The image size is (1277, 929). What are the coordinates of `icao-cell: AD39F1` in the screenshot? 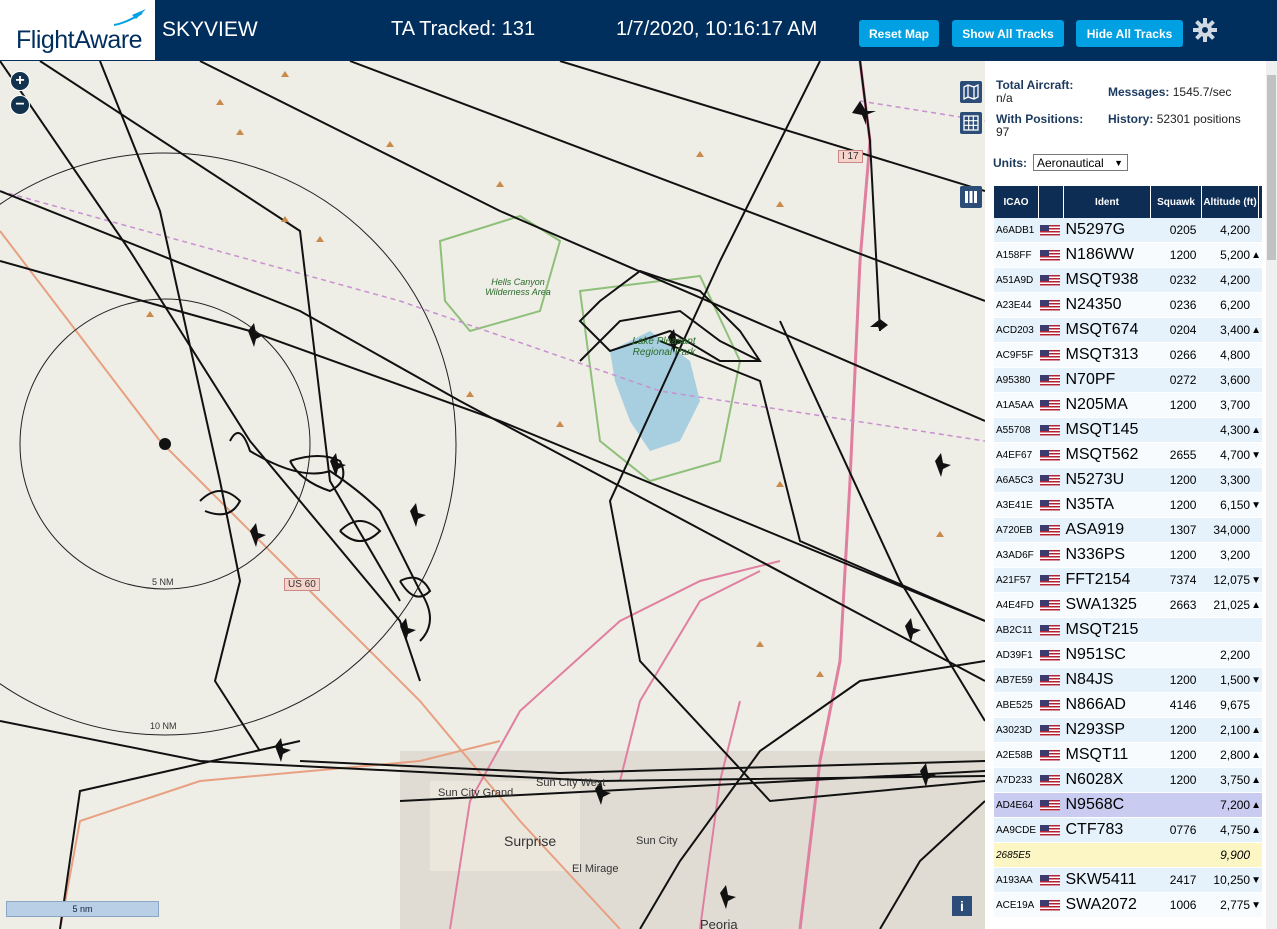 It's located at (1014, 655).